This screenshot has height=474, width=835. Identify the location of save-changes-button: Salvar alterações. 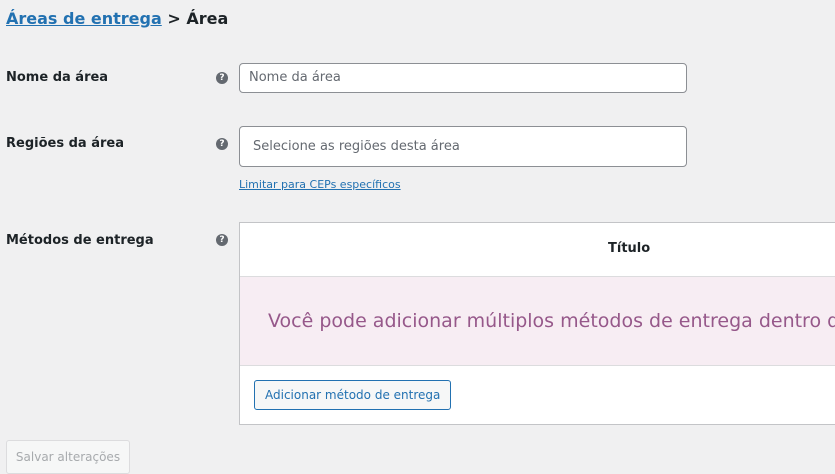
(68, 457).